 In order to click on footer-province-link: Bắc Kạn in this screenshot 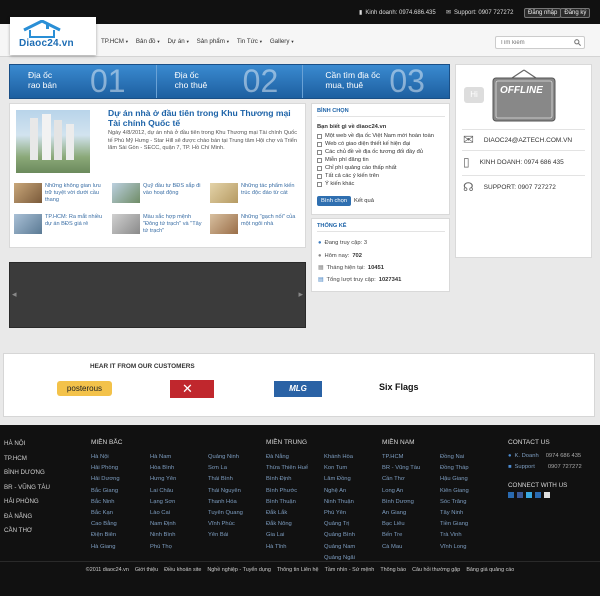, I will do `click(105, 513)`.